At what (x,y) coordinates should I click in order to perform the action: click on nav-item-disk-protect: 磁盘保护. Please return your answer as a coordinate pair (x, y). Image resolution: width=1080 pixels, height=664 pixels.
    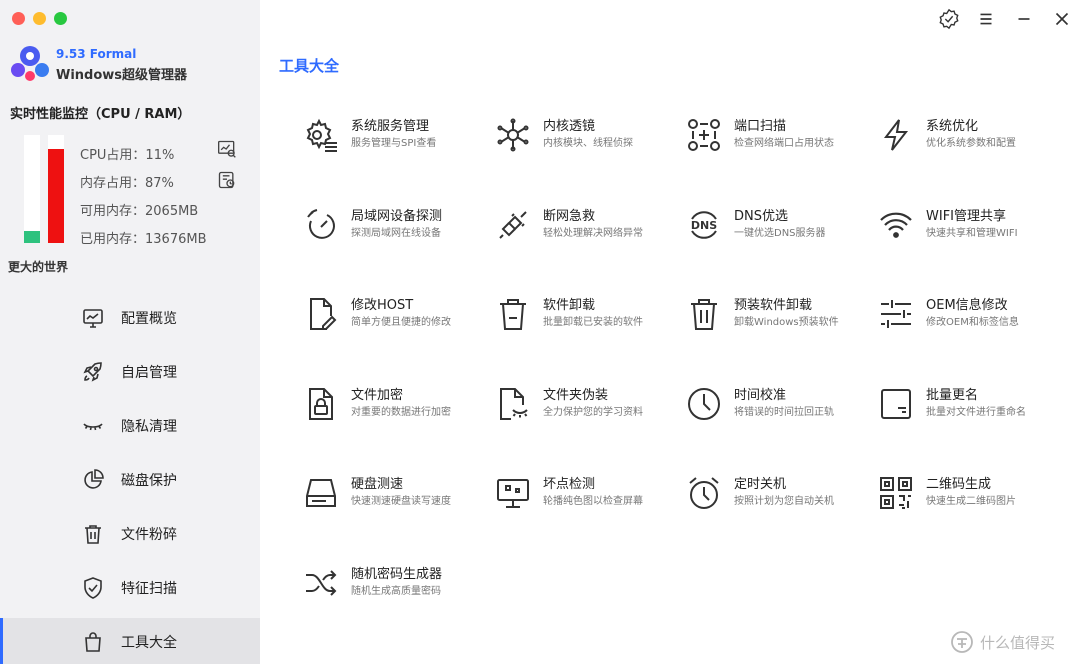
    Looking at the image, I should click on (130, 480).